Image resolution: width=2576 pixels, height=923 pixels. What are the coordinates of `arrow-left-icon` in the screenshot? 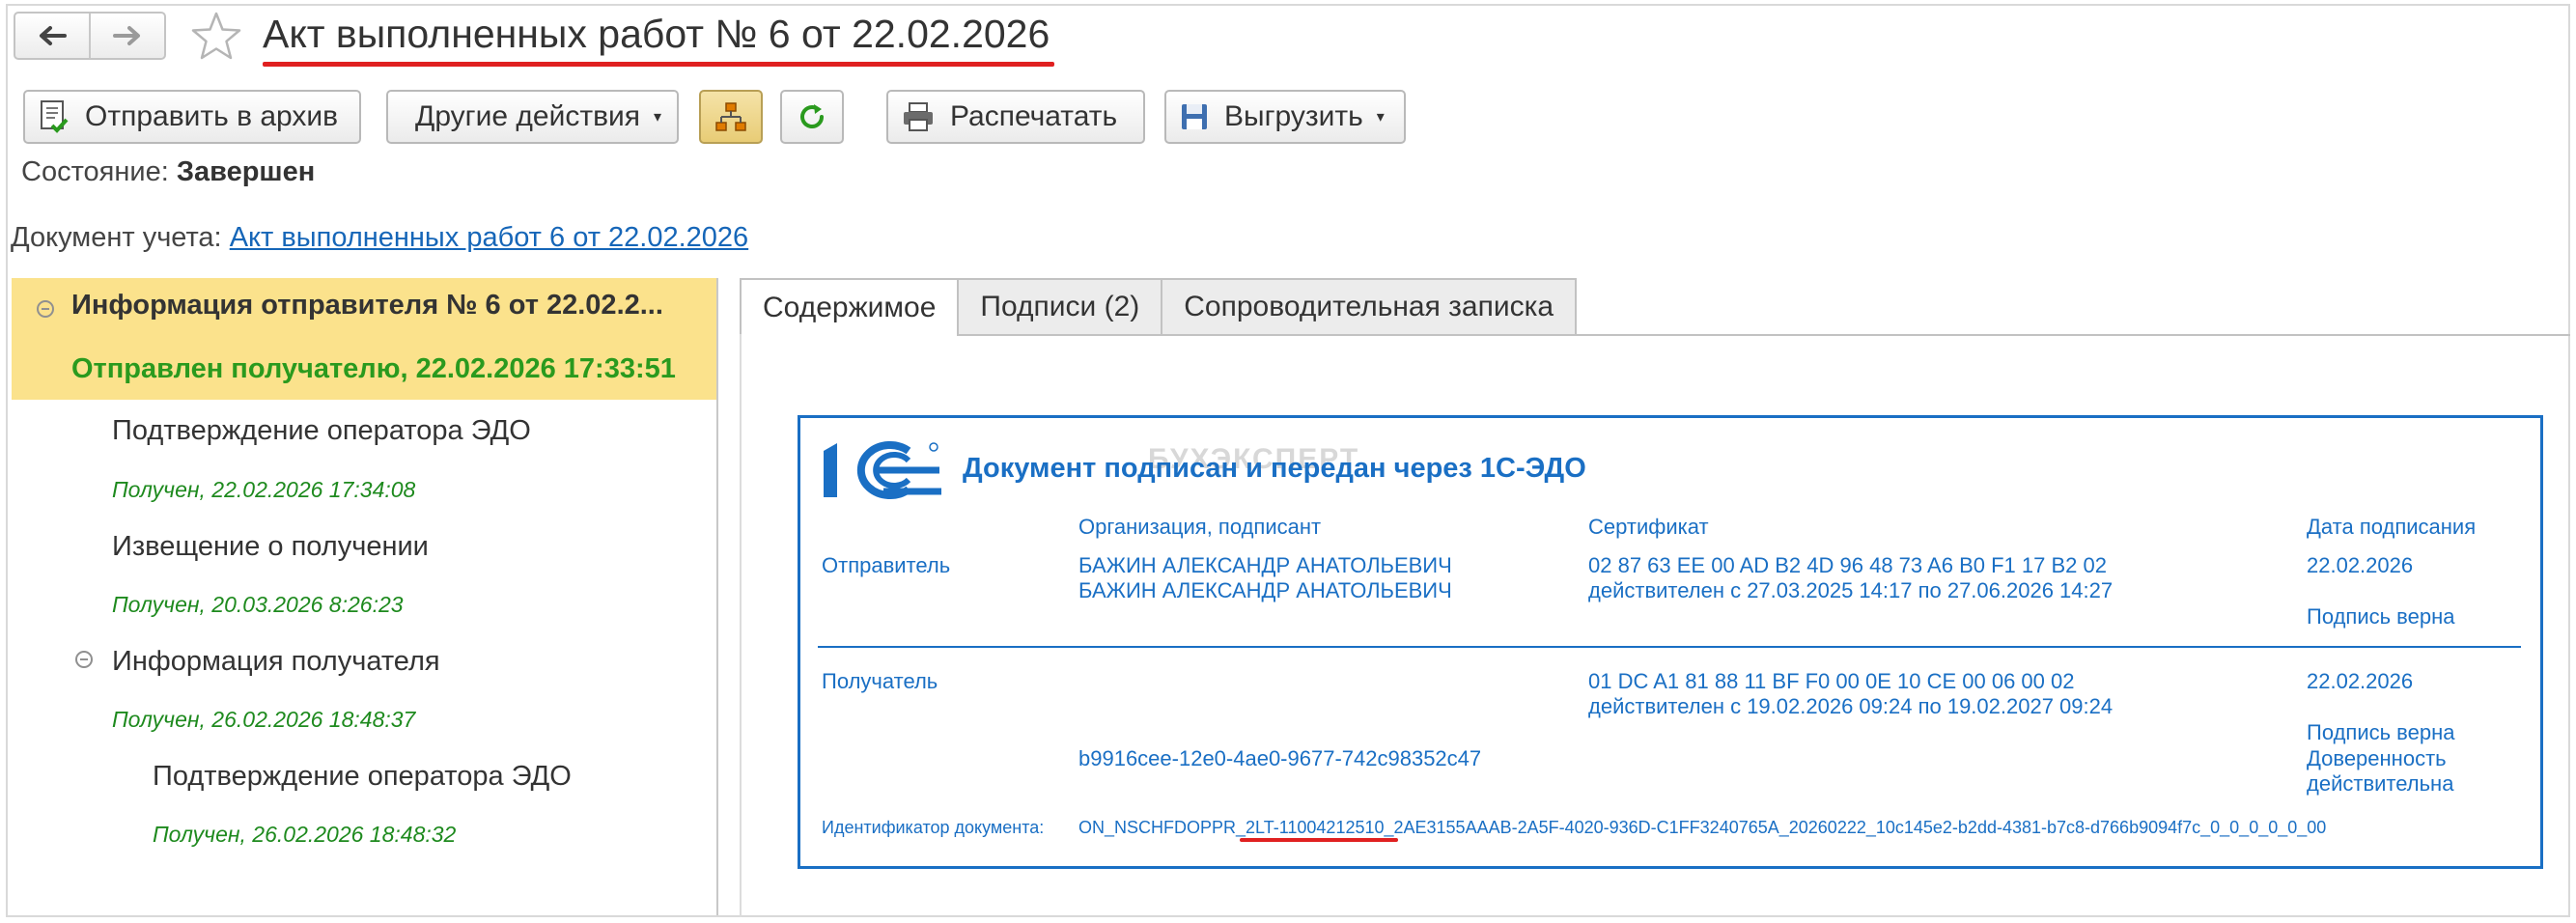 It's located at (54, 35).